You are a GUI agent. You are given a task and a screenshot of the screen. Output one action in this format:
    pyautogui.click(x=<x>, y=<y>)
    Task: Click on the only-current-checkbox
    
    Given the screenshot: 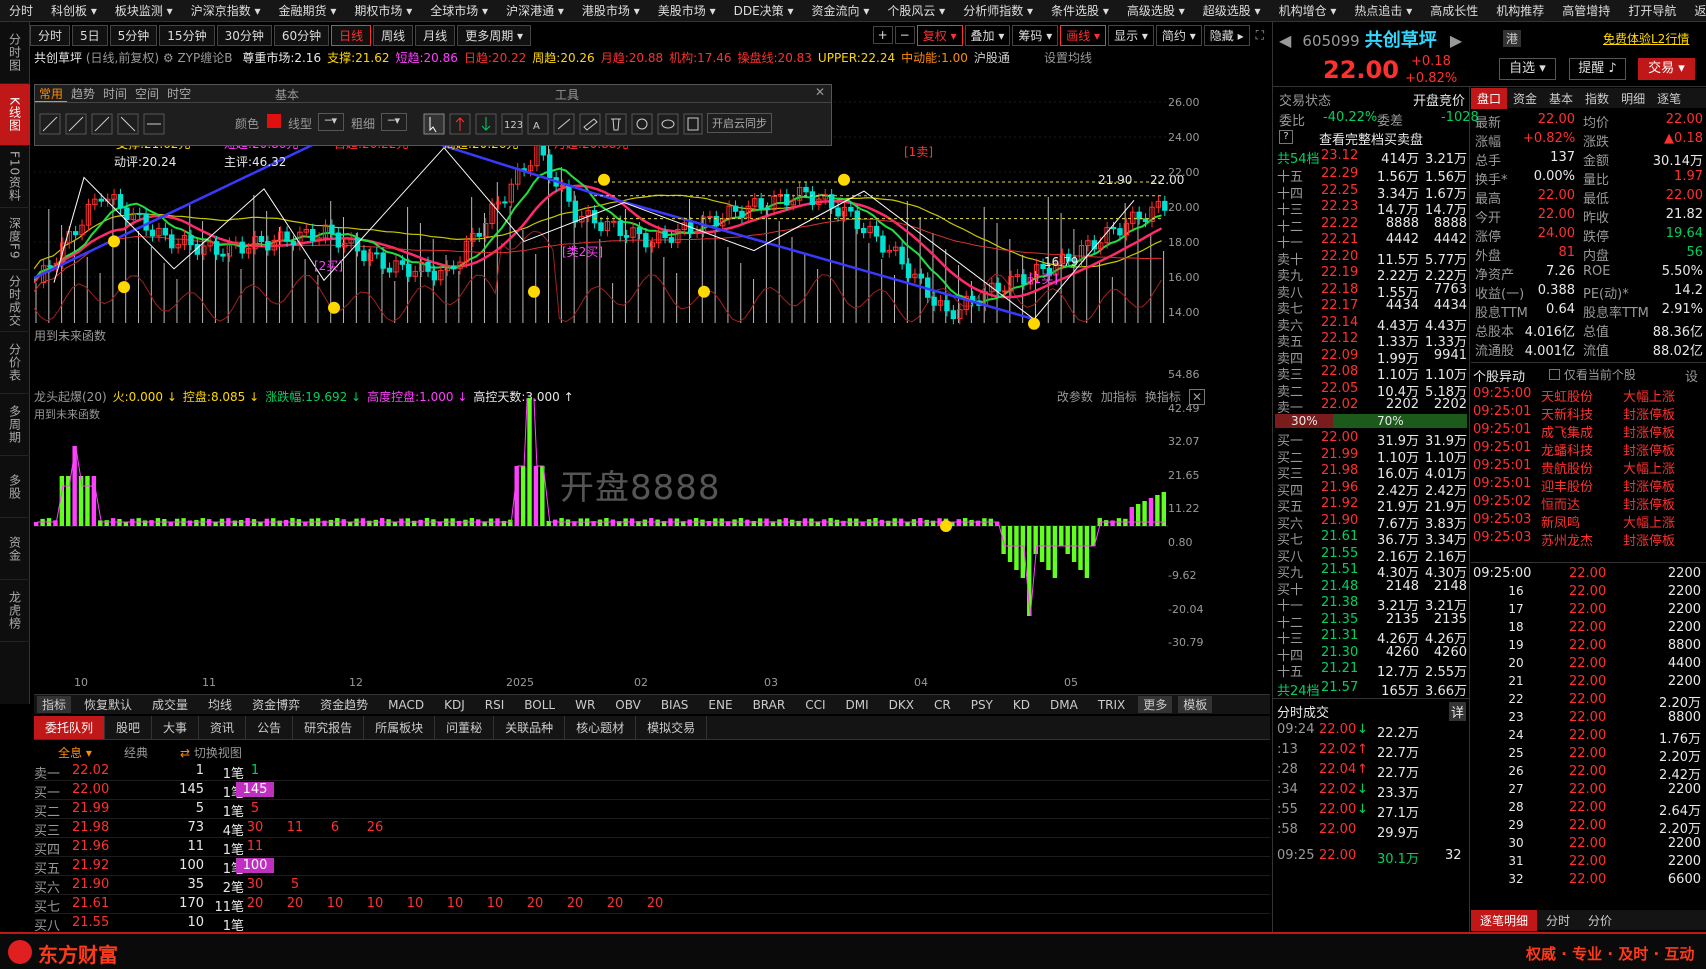 What is the action you would take?
    pyautogui.click(x=1554, y=374)
    